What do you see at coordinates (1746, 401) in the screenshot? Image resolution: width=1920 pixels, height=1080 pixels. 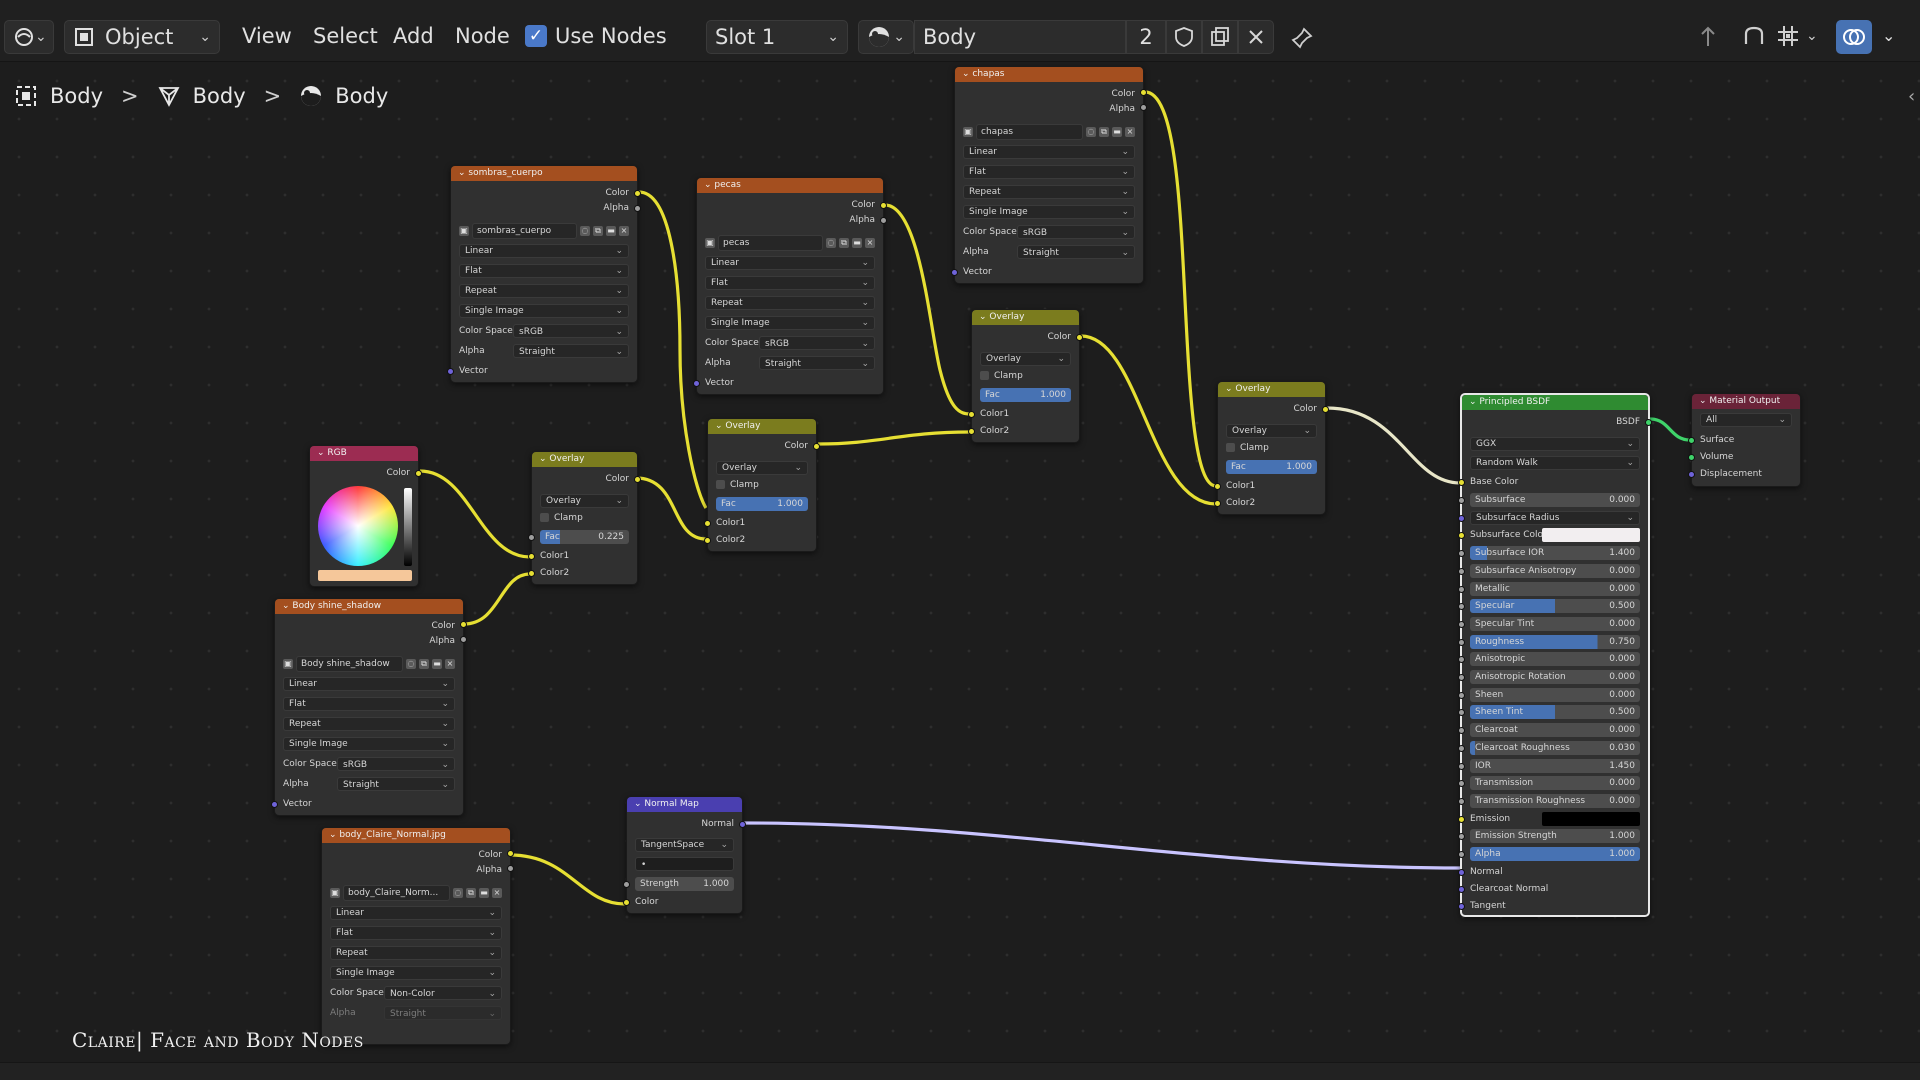 I see `node-header: ⌄ Material Output` at bounding box center [1746, 401].